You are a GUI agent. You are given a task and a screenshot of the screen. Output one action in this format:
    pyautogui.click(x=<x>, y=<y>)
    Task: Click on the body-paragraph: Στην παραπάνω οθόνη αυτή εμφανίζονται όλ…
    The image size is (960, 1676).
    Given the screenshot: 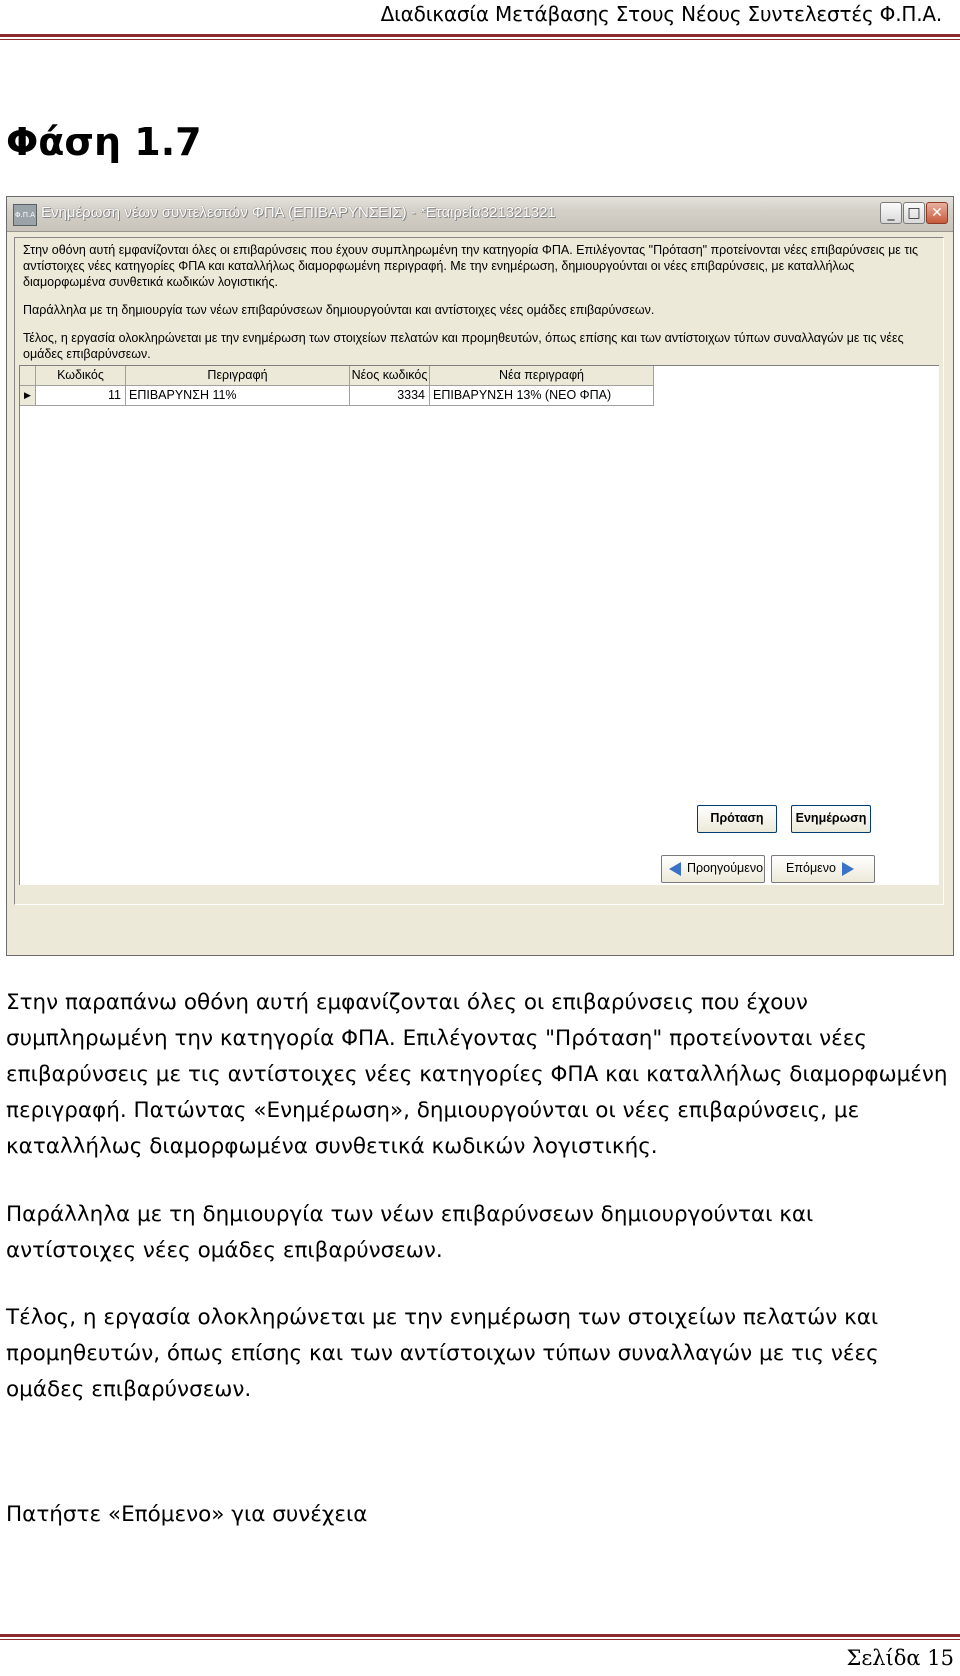 What is the action you would take?
    pyautogui.click(x=477, y=1074)
    